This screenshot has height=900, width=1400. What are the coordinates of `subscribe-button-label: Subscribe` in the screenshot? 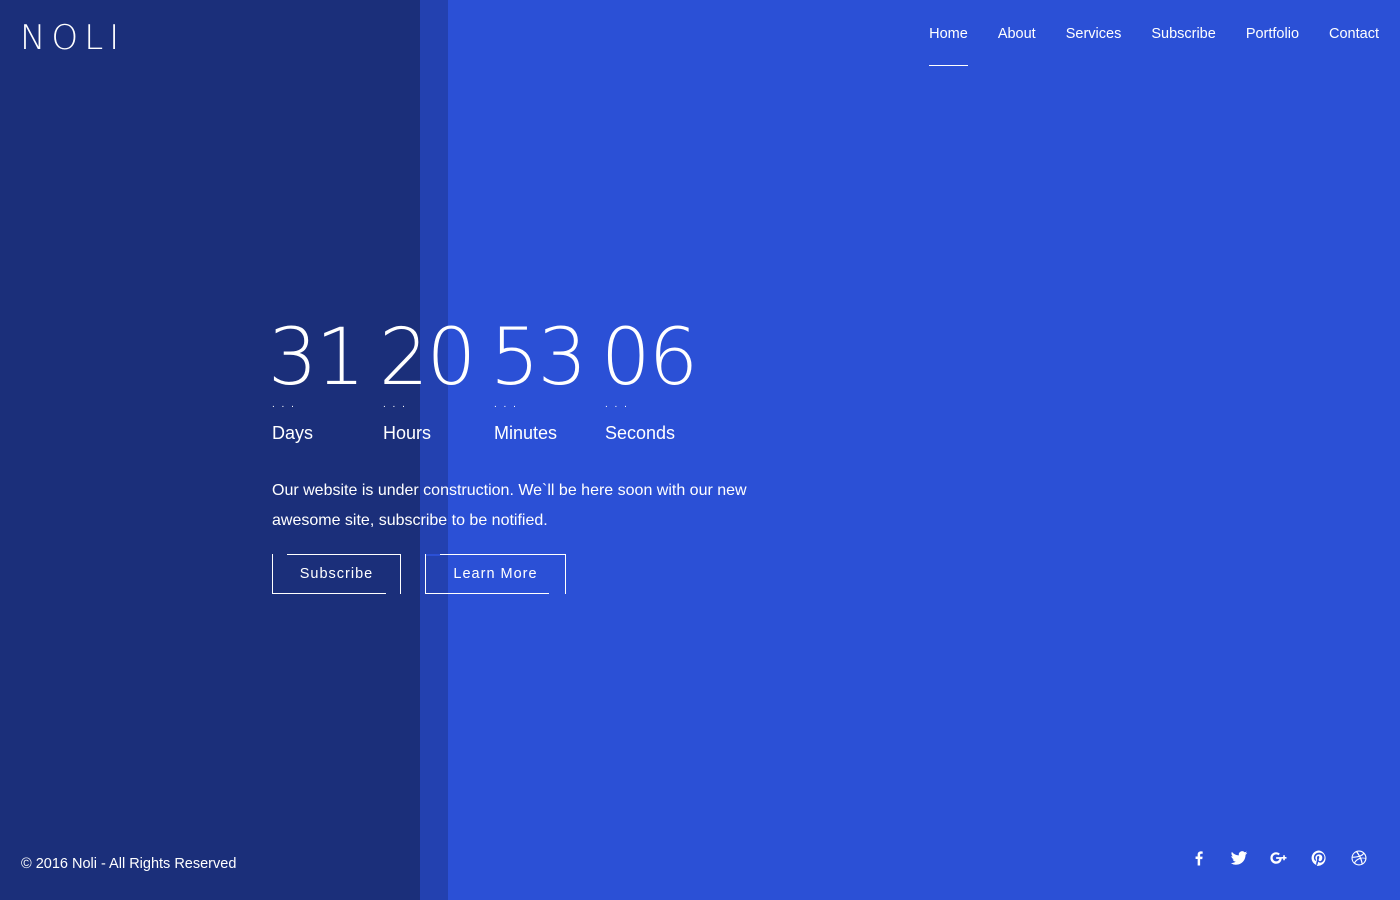 It's located at (336, 574).